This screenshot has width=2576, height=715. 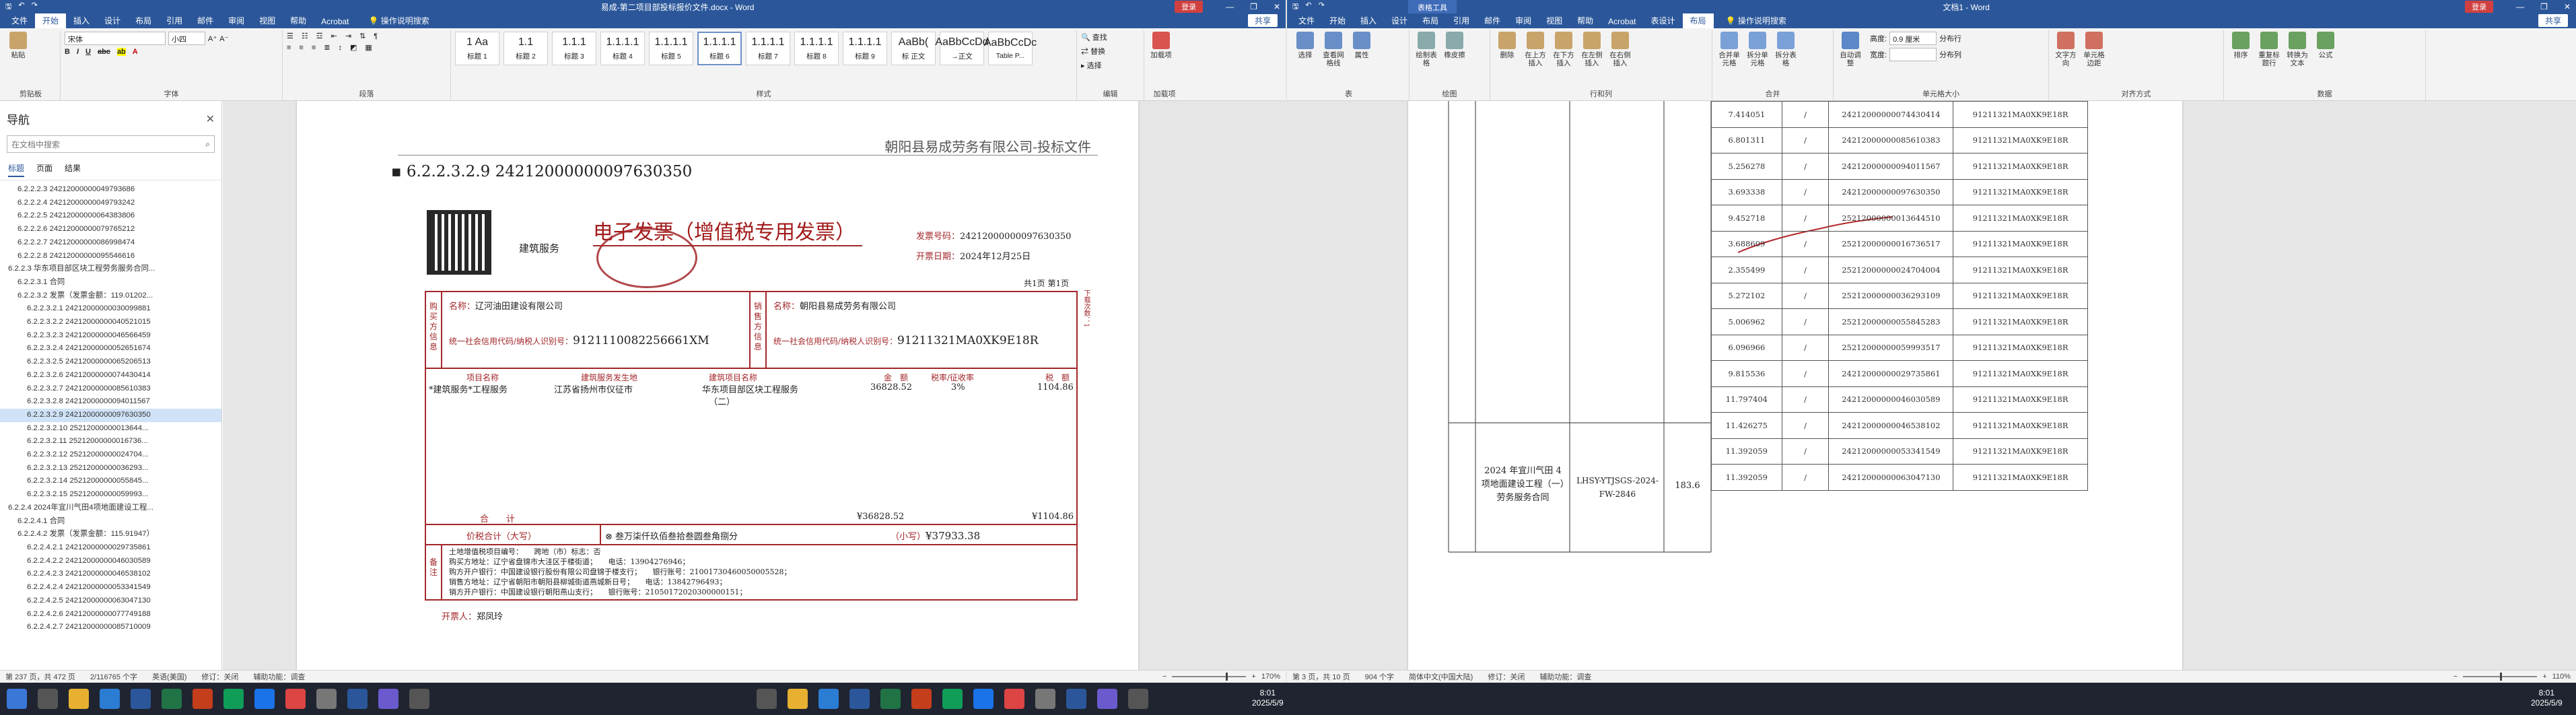 I want to click on accessibility: 辅助功能：调查, so click(x=279, y=676).